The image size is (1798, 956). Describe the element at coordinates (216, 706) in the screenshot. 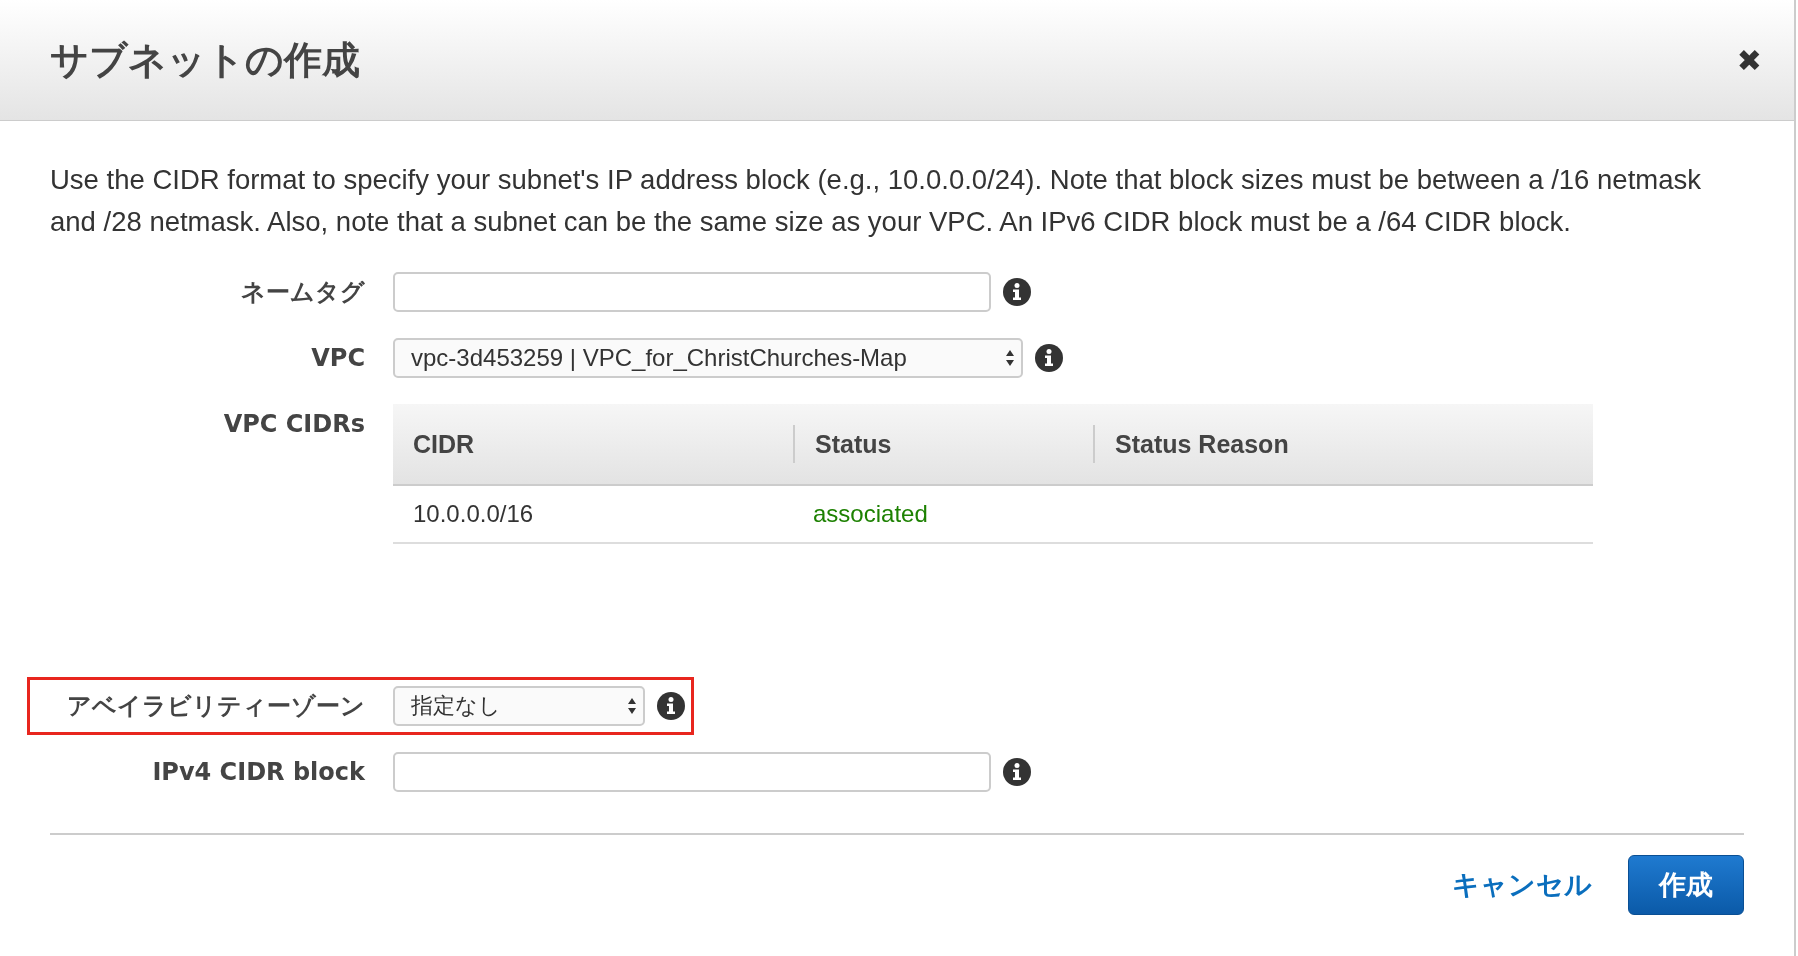

I see `field-label: アベイラビリティーゾーン` at that location.